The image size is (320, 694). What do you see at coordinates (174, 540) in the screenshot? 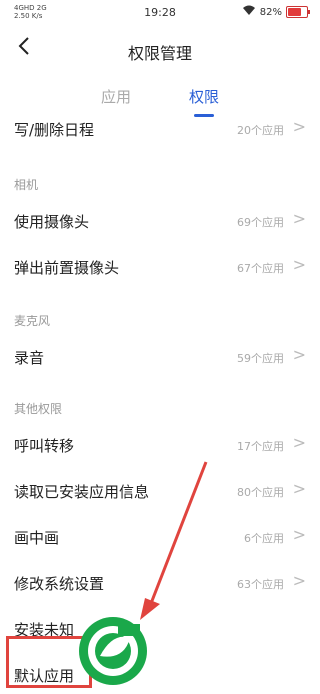
I see `annotation-arrow` at bounding box center [174, 540].